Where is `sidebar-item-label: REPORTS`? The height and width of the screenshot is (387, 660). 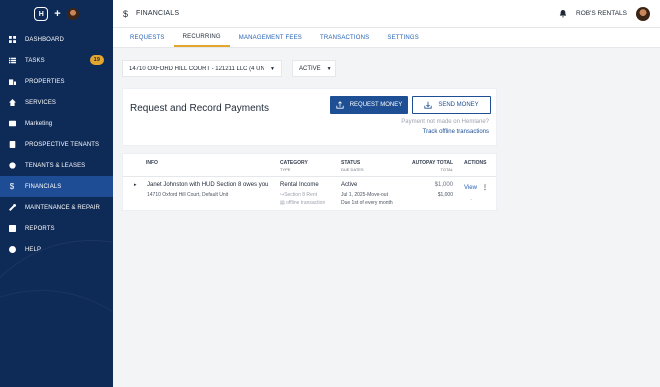 sidebar-item-label: REPORTS is located at coordinates (40, 228).